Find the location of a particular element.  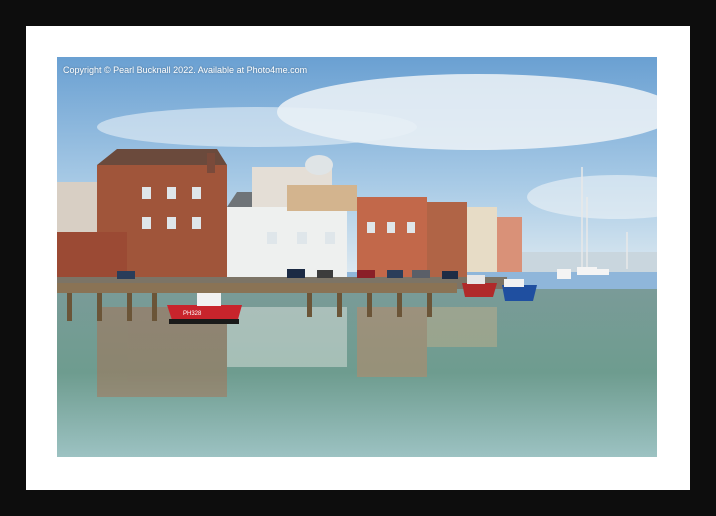

building-pink is located at coordinates (509, 244).